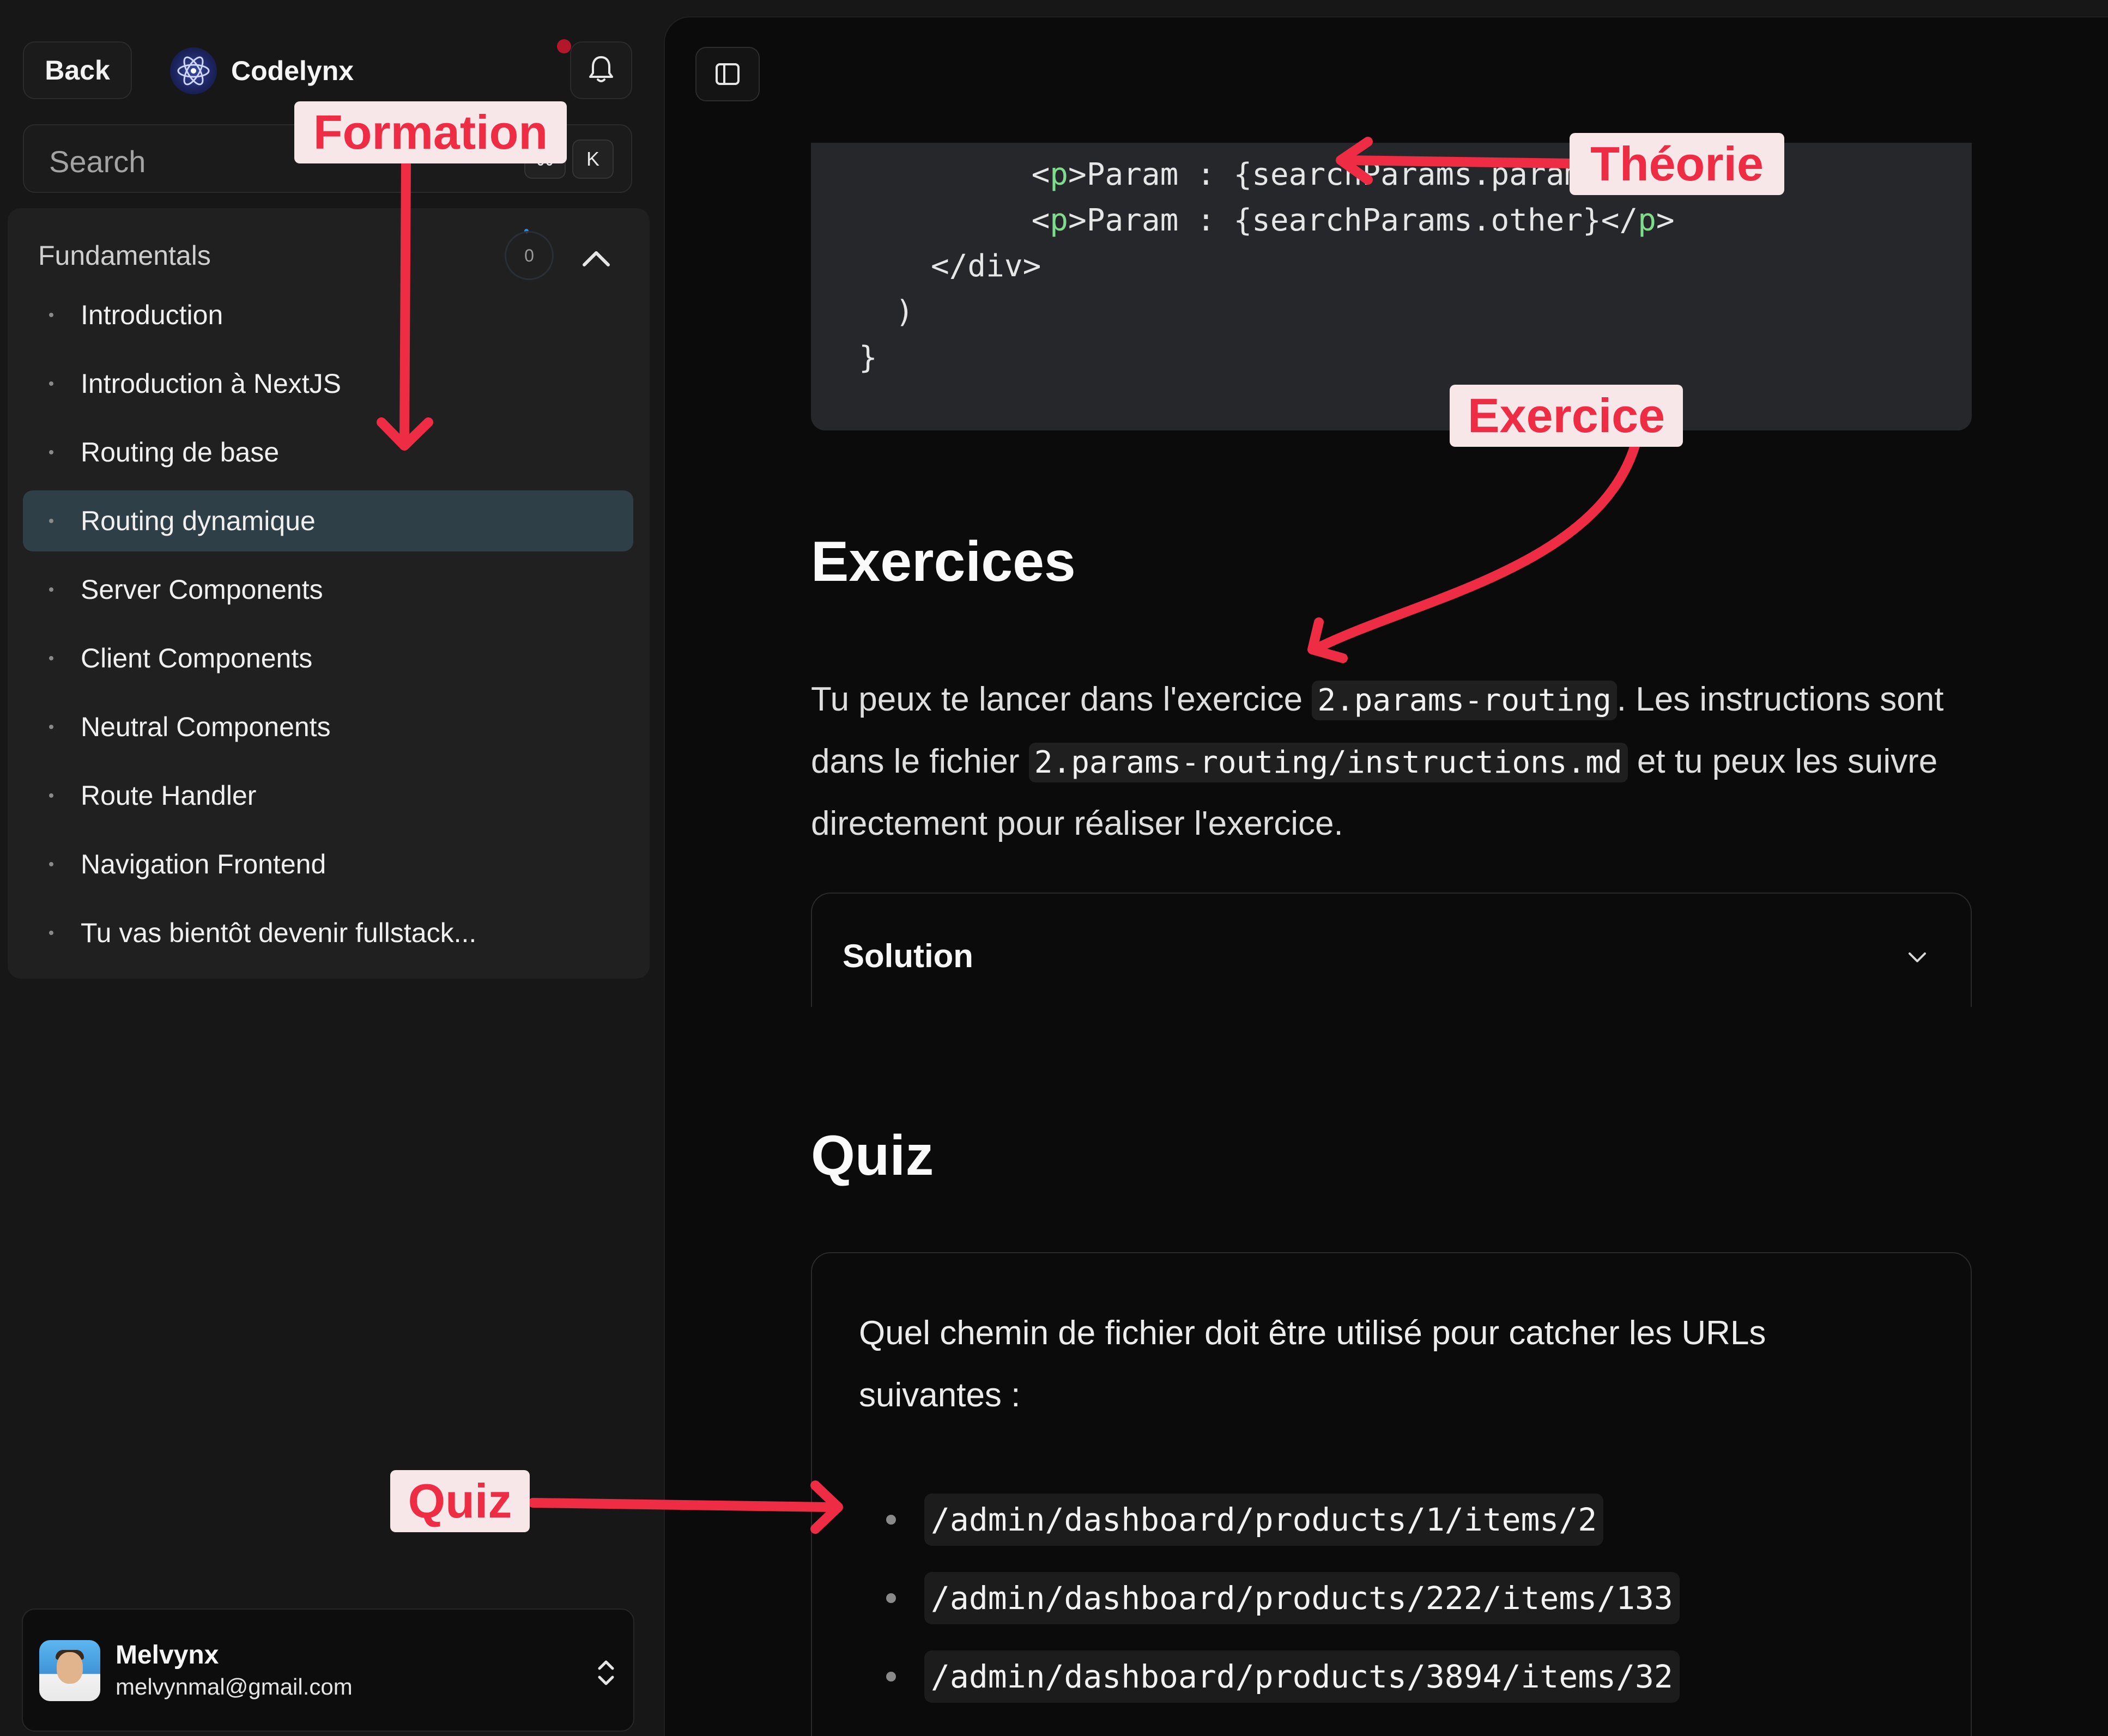 Image resolution: width=2108 pixels, height=1736 pixels. Describe the element at coordinates (328, 452) in the screenshot. I see `lesson-item-routing-de-base: Routing de base` at that location.